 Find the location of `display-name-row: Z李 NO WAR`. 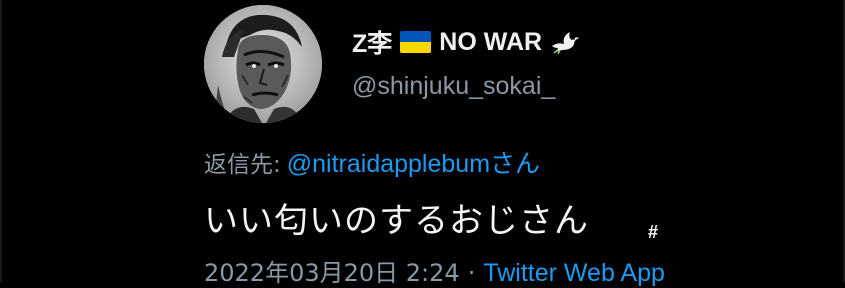

display-name-row: Z李 NO WAR is located at coordinates (466, 42).